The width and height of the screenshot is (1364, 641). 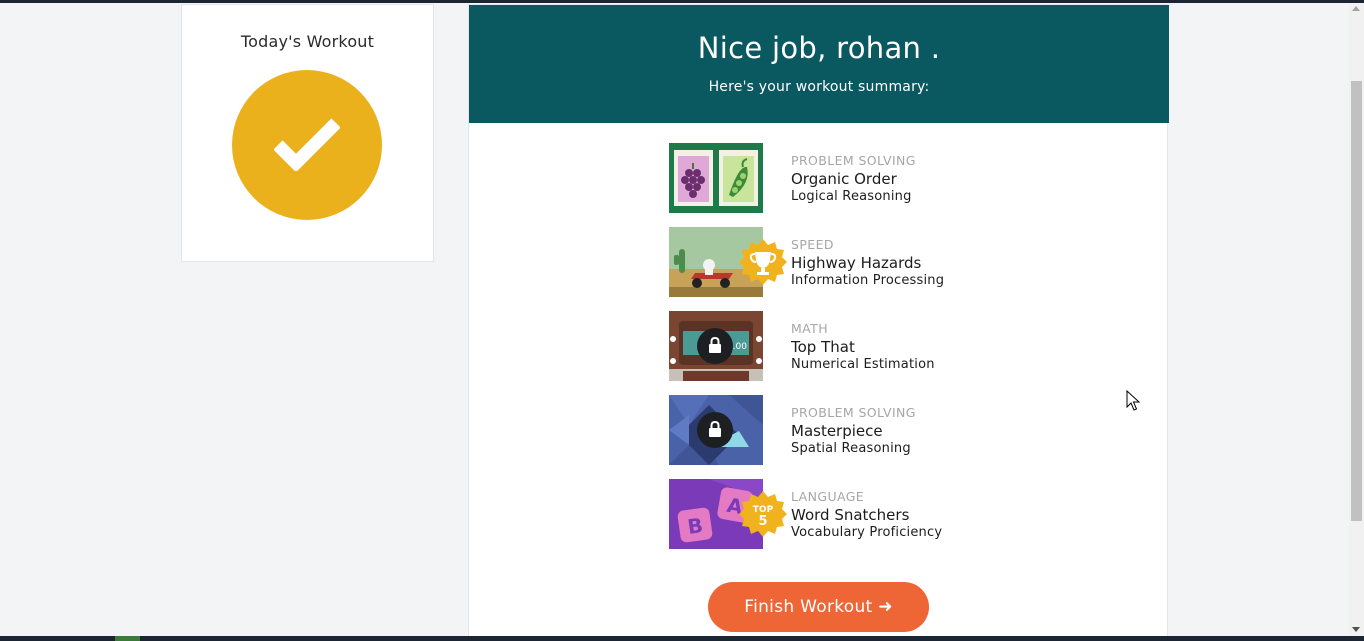 I want to click on game-name: Word Snatchers, so click(x=850, y=515).